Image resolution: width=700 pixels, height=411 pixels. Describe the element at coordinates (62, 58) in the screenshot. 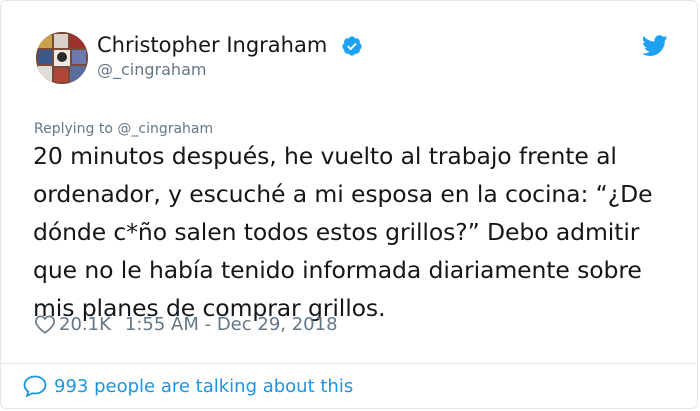

I see `avatar` at that location.